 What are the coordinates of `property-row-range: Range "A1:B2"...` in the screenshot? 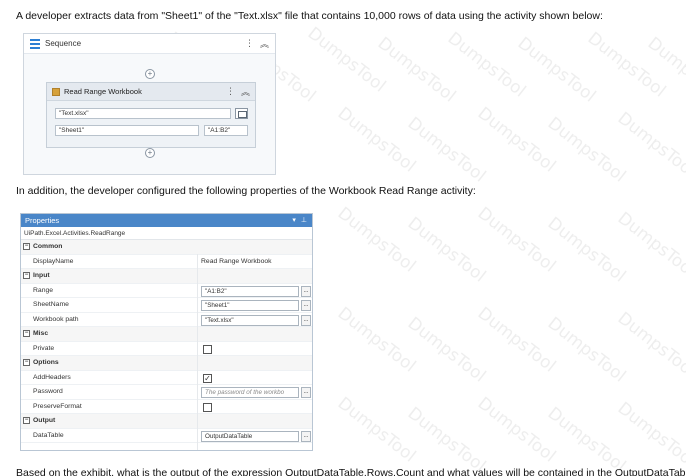 It's located at (166, 291).